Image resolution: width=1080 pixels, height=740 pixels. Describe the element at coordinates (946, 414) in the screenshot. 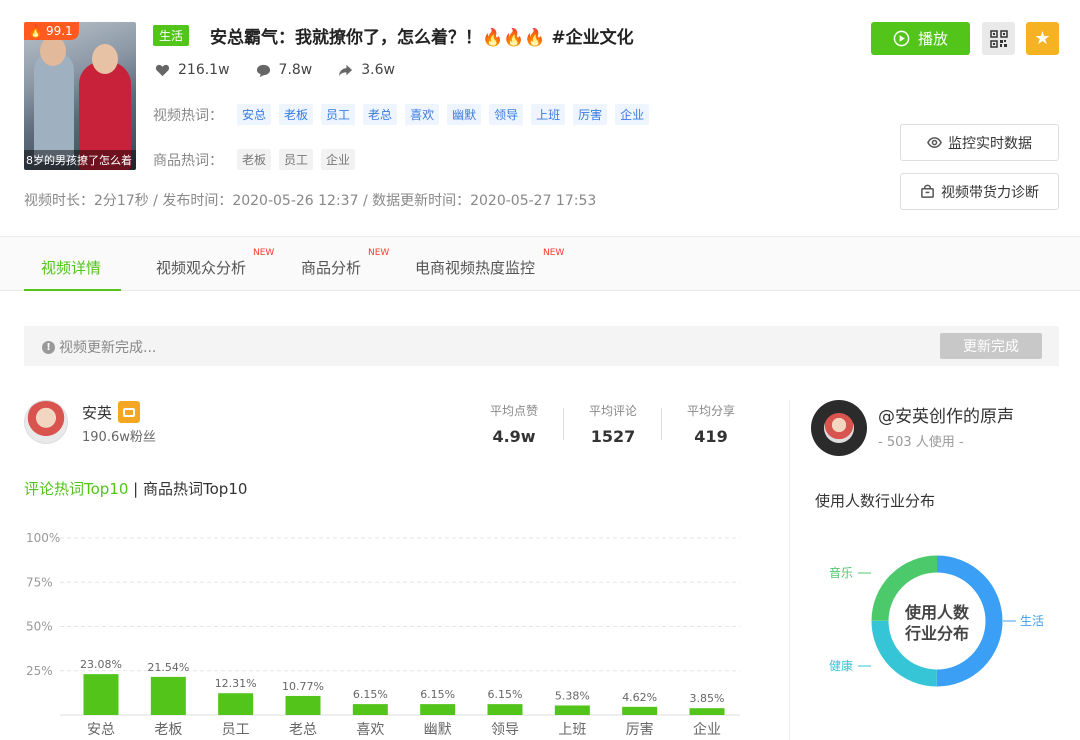

I see `music-name: @安英创作的原声` at that location.